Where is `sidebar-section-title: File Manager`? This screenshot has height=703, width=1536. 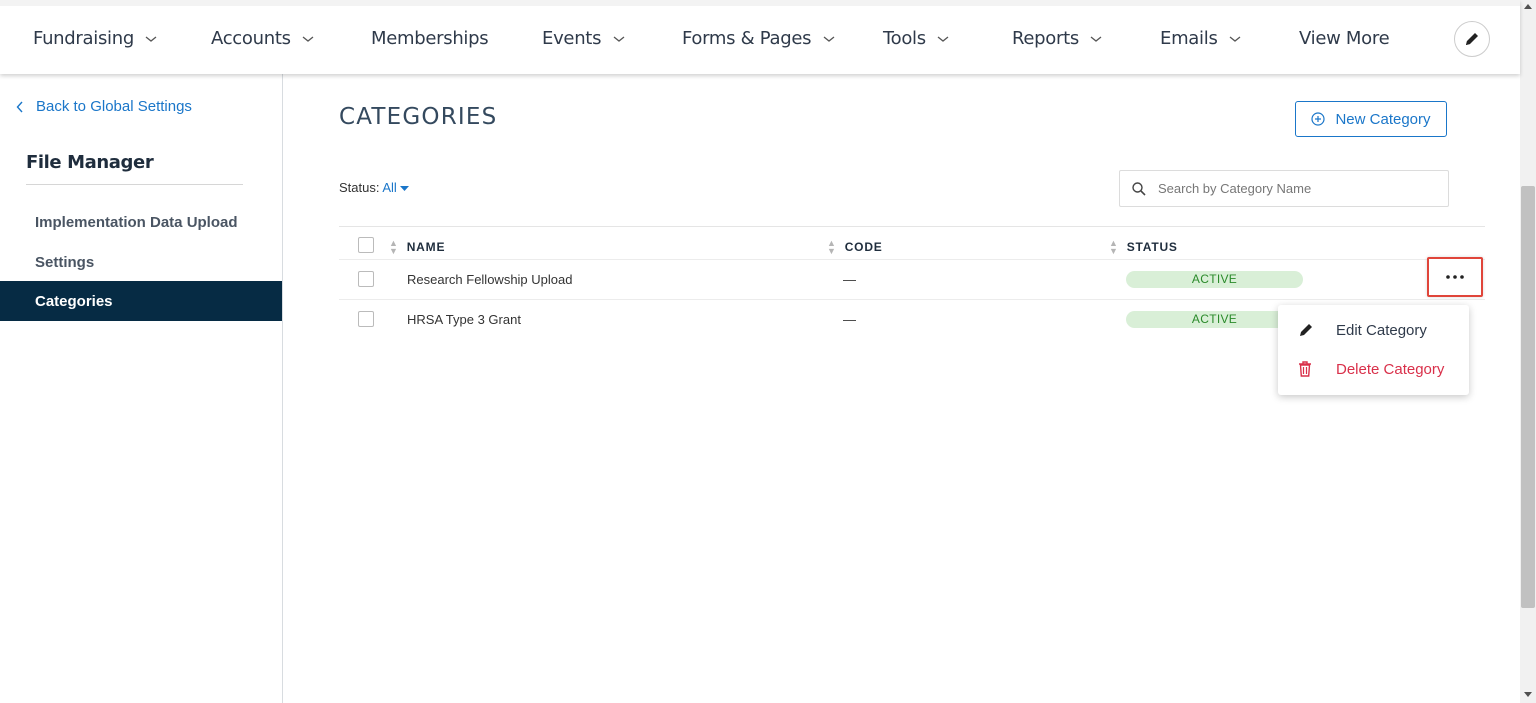 sidebar-section-title: File Manager is located at coordinates (90, 162).